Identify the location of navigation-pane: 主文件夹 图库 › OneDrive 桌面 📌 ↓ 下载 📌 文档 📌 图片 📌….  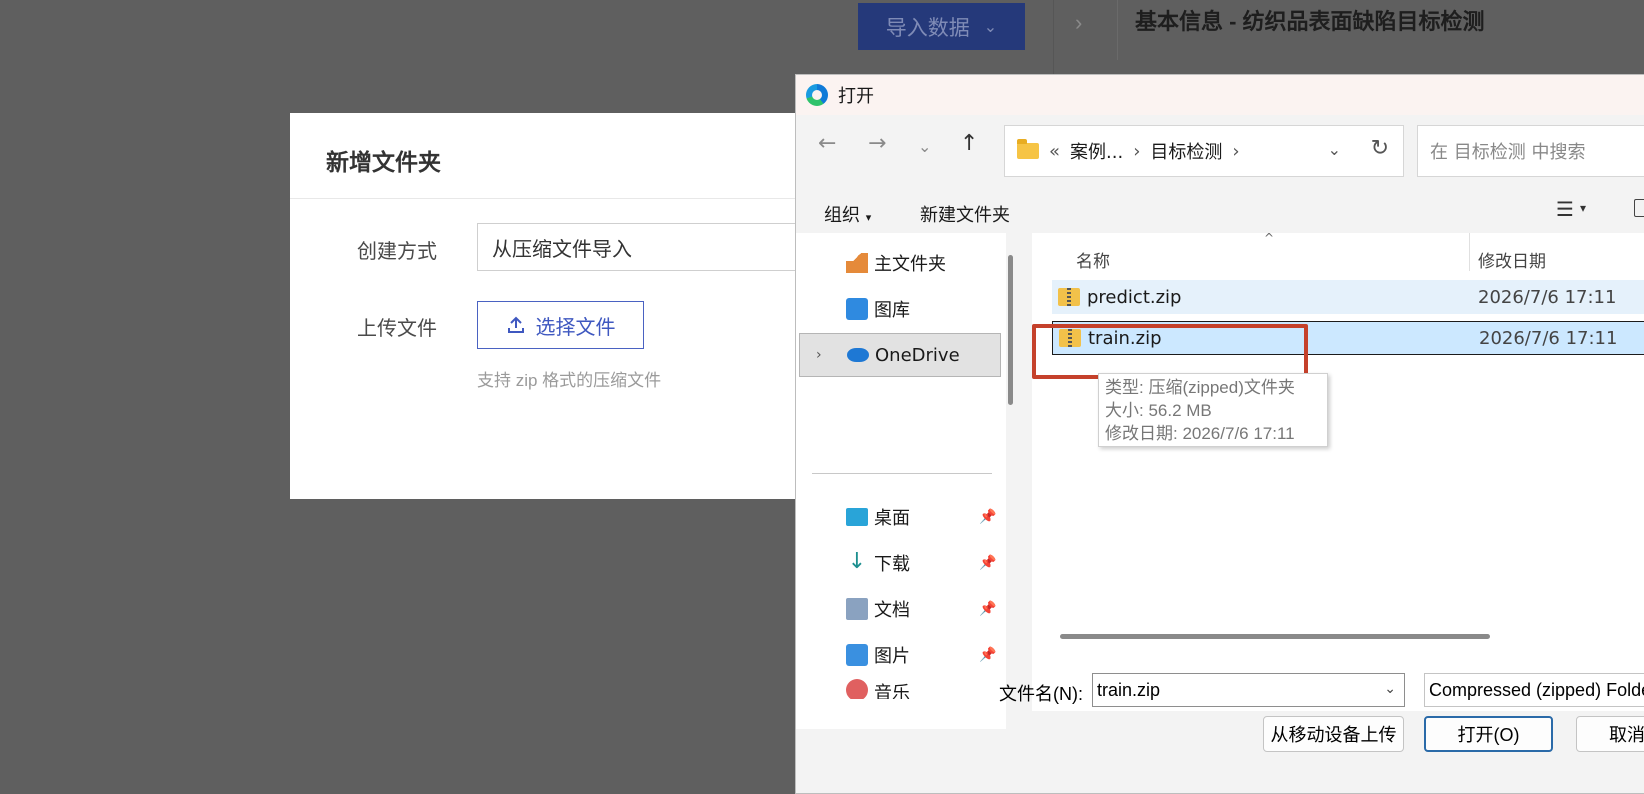
(901, 481).